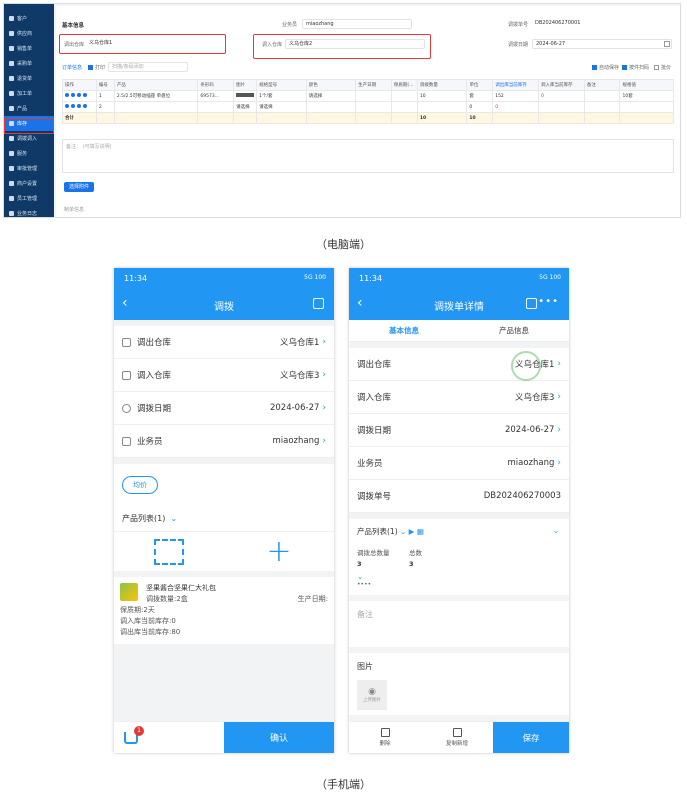  Describe the element at coordinates (29, 123) in the screenshot. I see `sidebar-item: 库存` at that location.